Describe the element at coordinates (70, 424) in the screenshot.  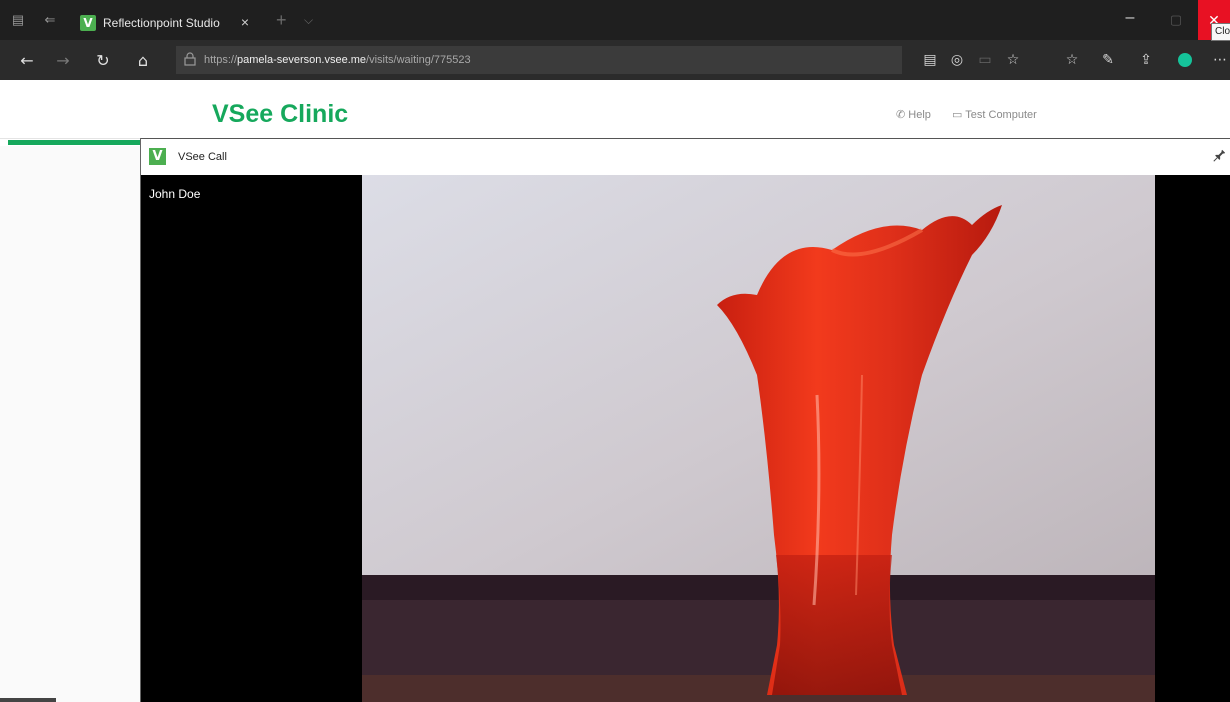
I see `left-panel` at that location.